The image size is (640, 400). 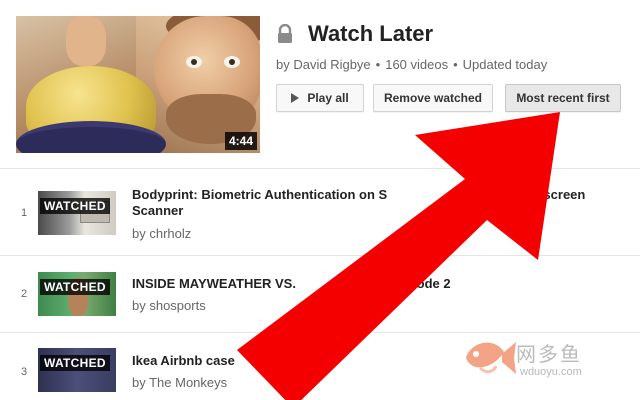 What do you see at coordinates (86, 41) in the screenshot?
I see `thumbnail-hand` at bounding box center [86, 41].